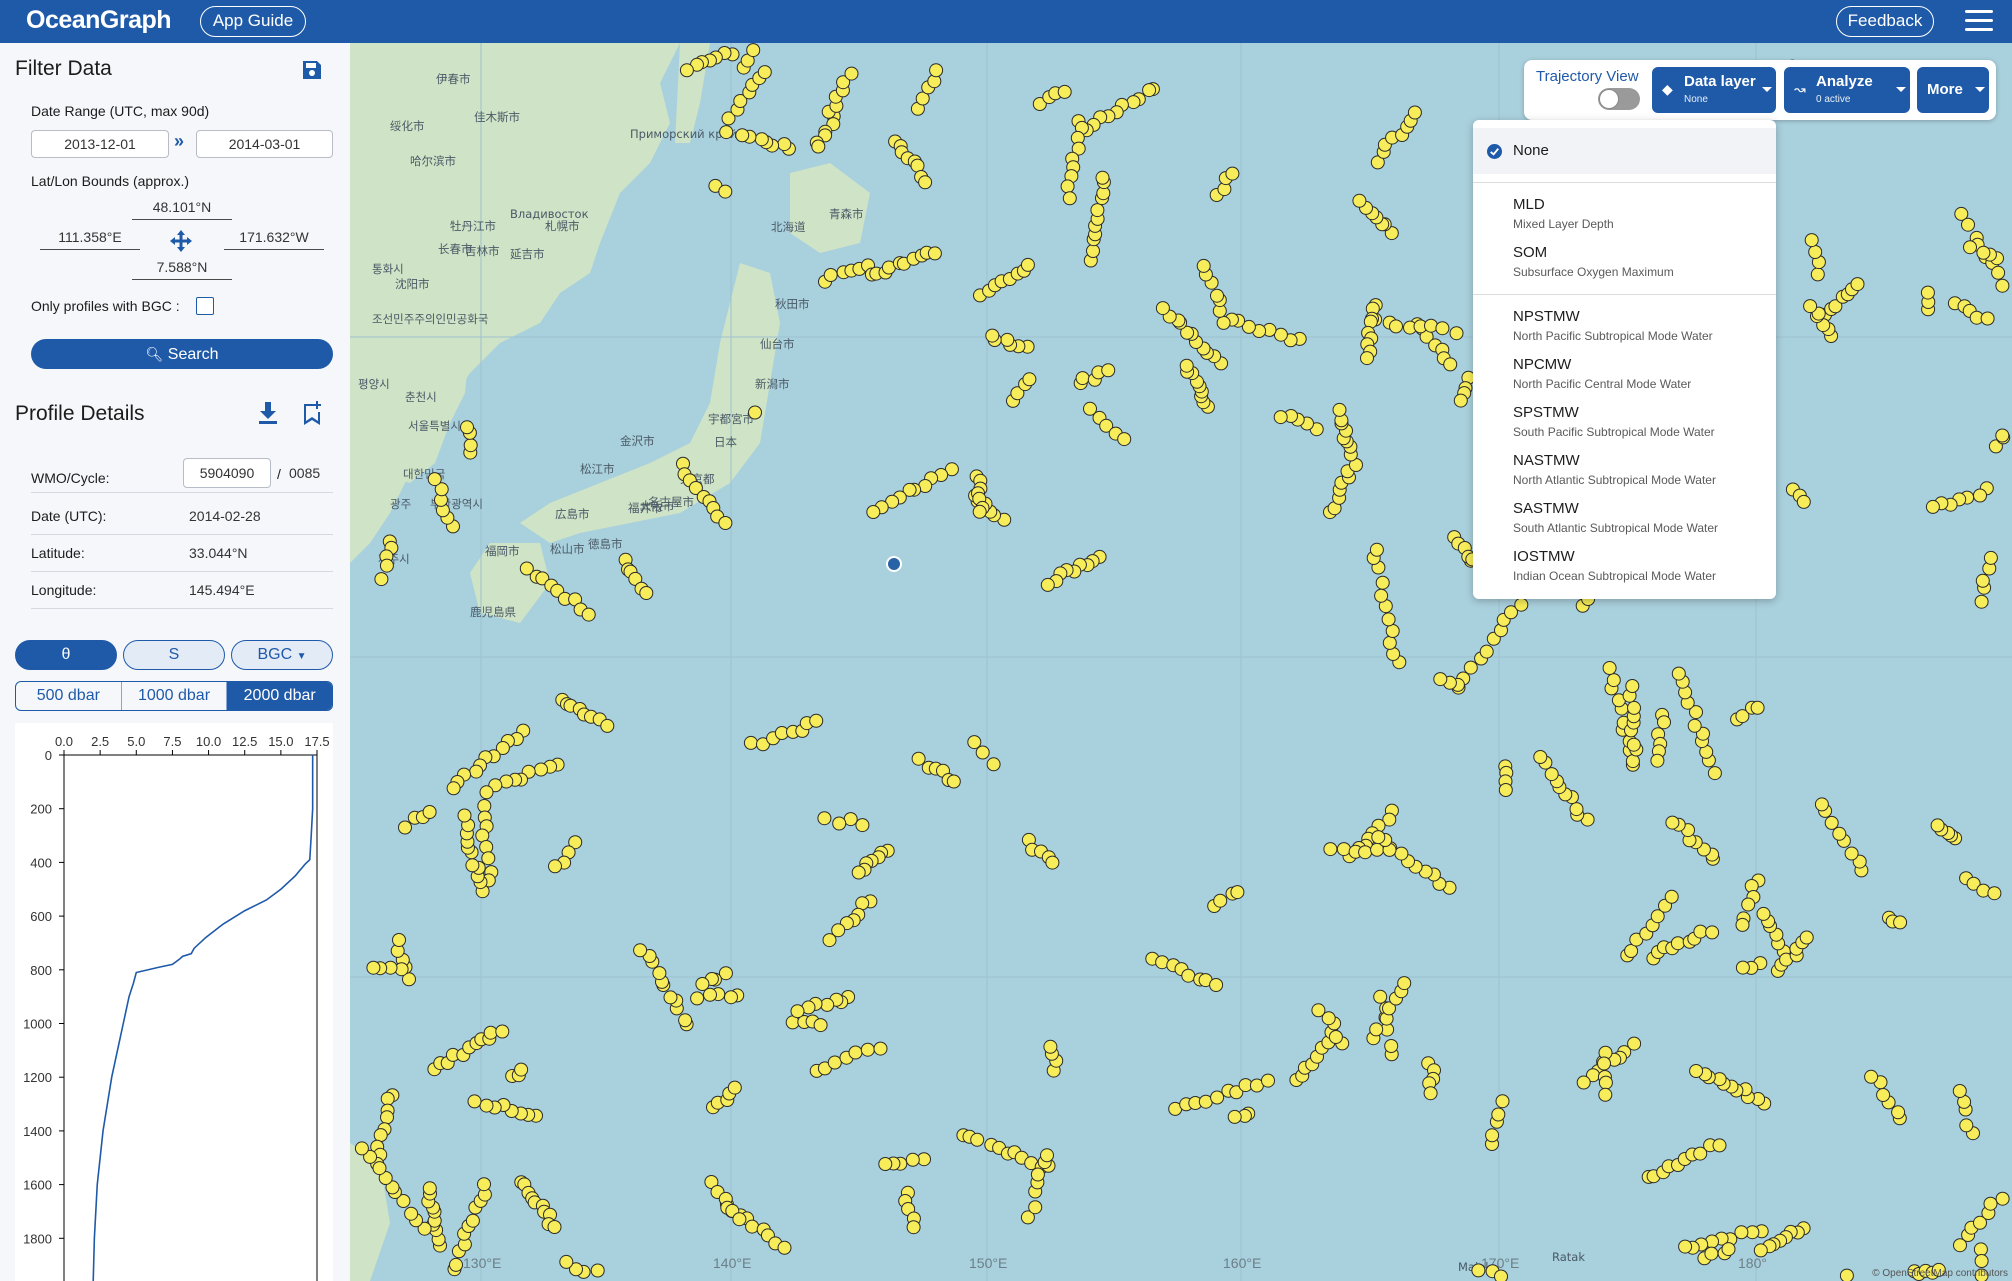 The width and height of the screenshot is (2012, 1281). What do you see at coordinates (69, 696) in the screenshot?
I see `depth-500-button: 500 dbar` at bounding box center [69, 696].